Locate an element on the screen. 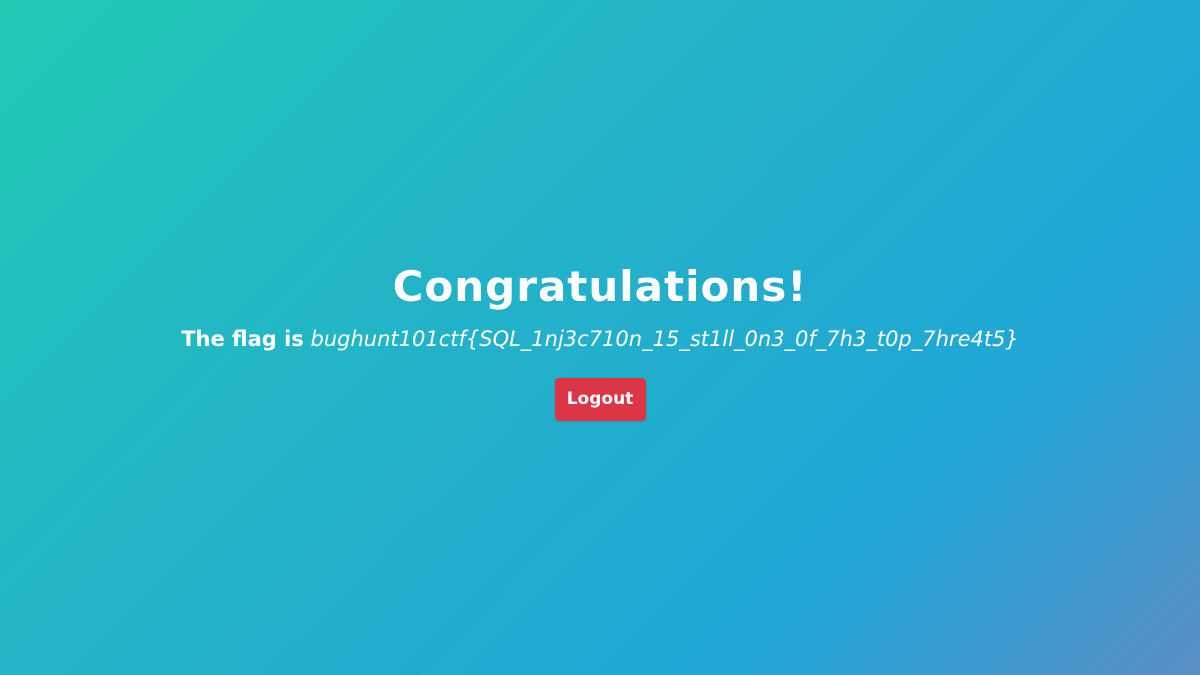 This screenshot has height=675, width=1200. logout-button: Logout is located at coordinates (600, 399).